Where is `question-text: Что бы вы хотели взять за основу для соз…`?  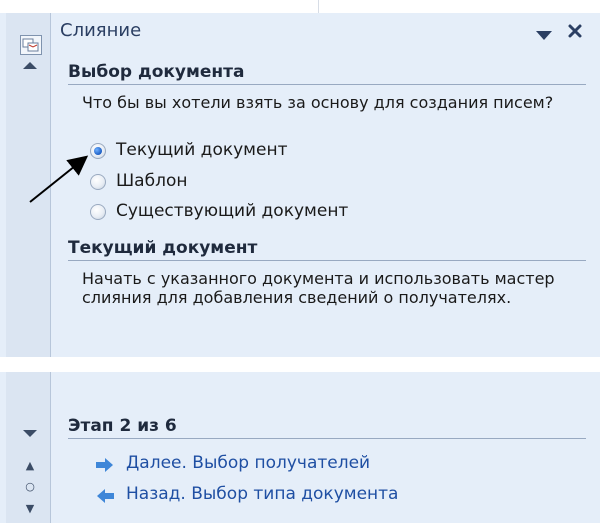 question-text: Что бы вы хотели взять за основу для соз… is located at coordinates (318, 102).